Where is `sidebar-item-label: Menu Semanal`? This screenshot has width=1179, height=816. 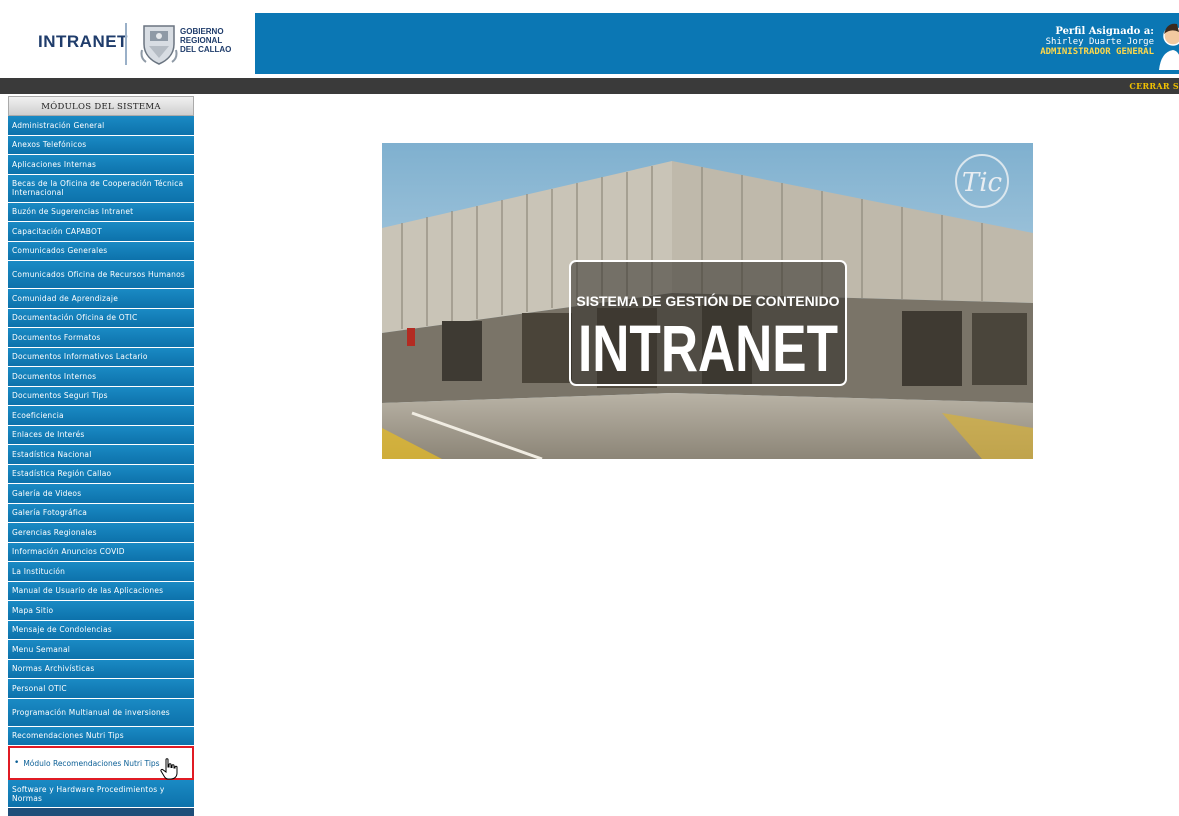
sidebar-item-label: Menu Semanal is located at coordinates (41, 649).